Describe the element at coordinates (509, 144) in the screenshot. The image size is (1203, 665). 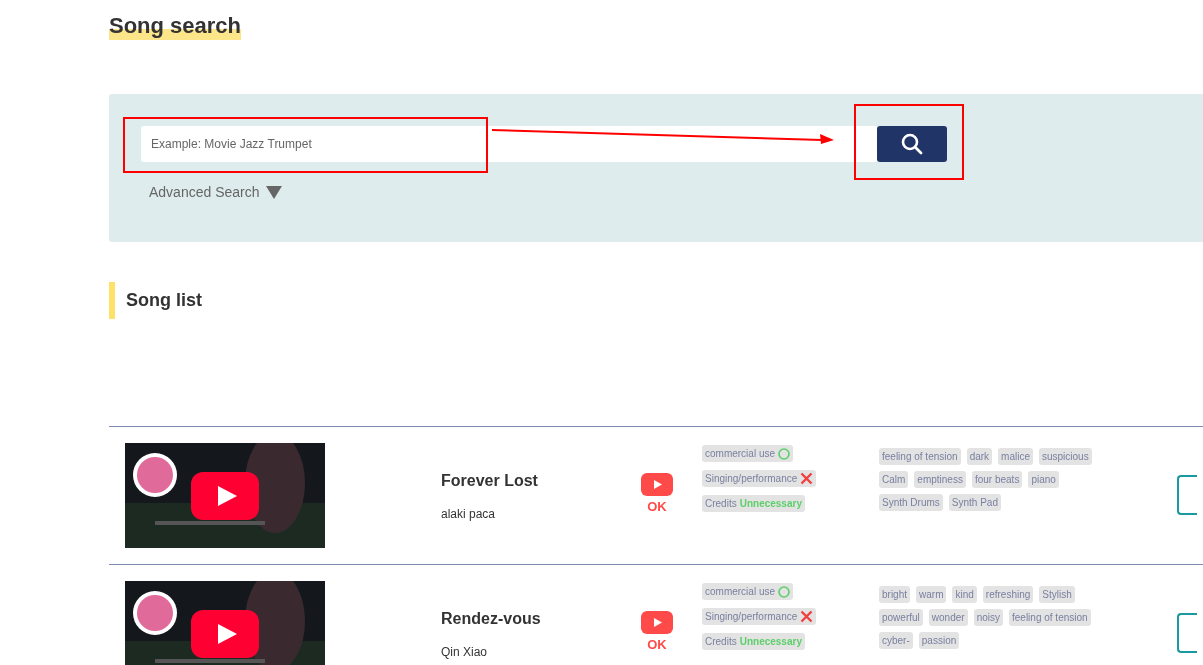
I see `search-field: Example: Movie Jazz Trumpet` at that location.